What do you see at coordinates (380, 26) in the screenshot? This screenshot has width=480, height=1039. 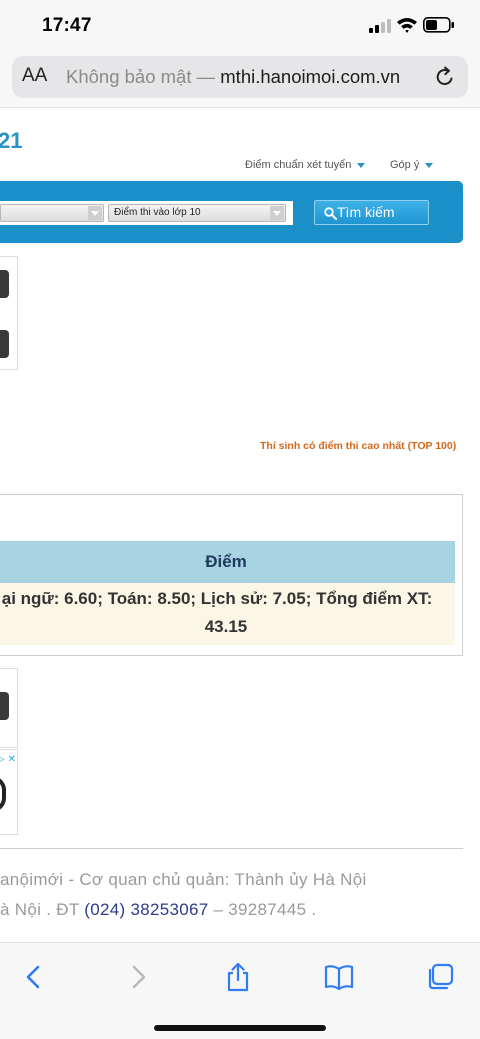 I see `cellular-signal-icon` at bounding box center [380, 26].